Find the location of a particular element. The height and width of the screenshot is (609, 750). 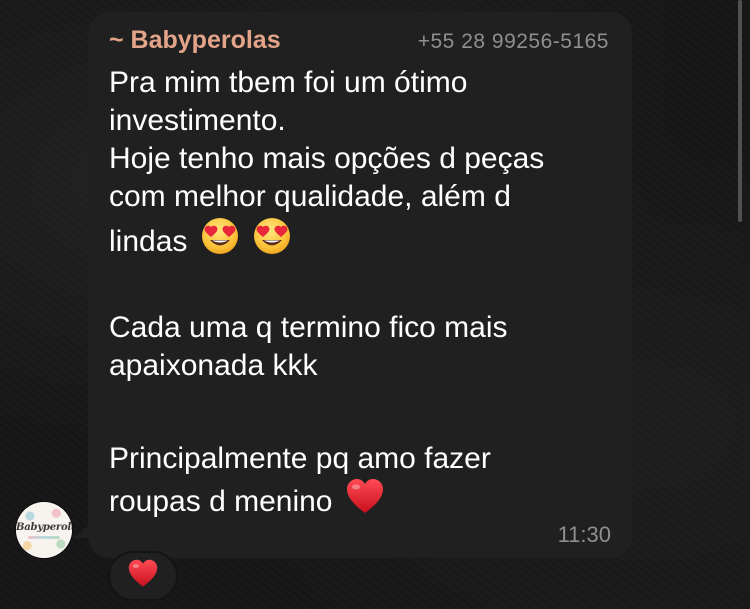

red-heart-icon is located at coordinates (143, 576).